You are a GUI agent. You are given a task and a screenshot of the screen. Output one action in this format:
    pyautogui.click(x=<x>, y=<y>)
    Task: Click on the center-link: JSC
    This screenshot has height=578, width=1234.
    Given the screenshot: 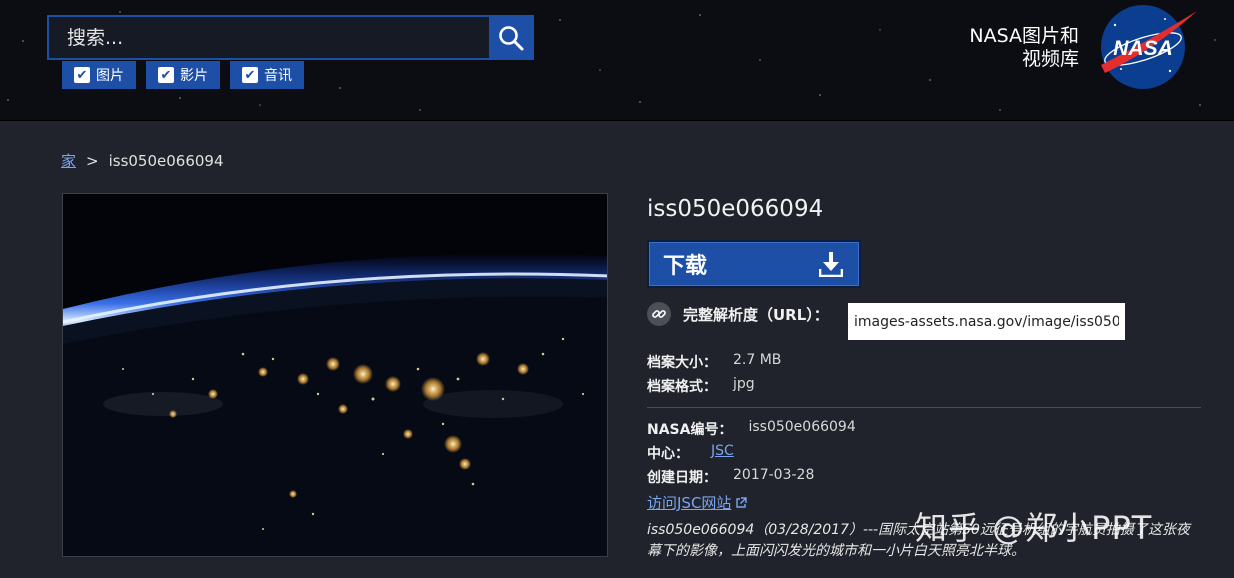 What is the action you would take?
    pyautogui.click(x=722, y=453)
    